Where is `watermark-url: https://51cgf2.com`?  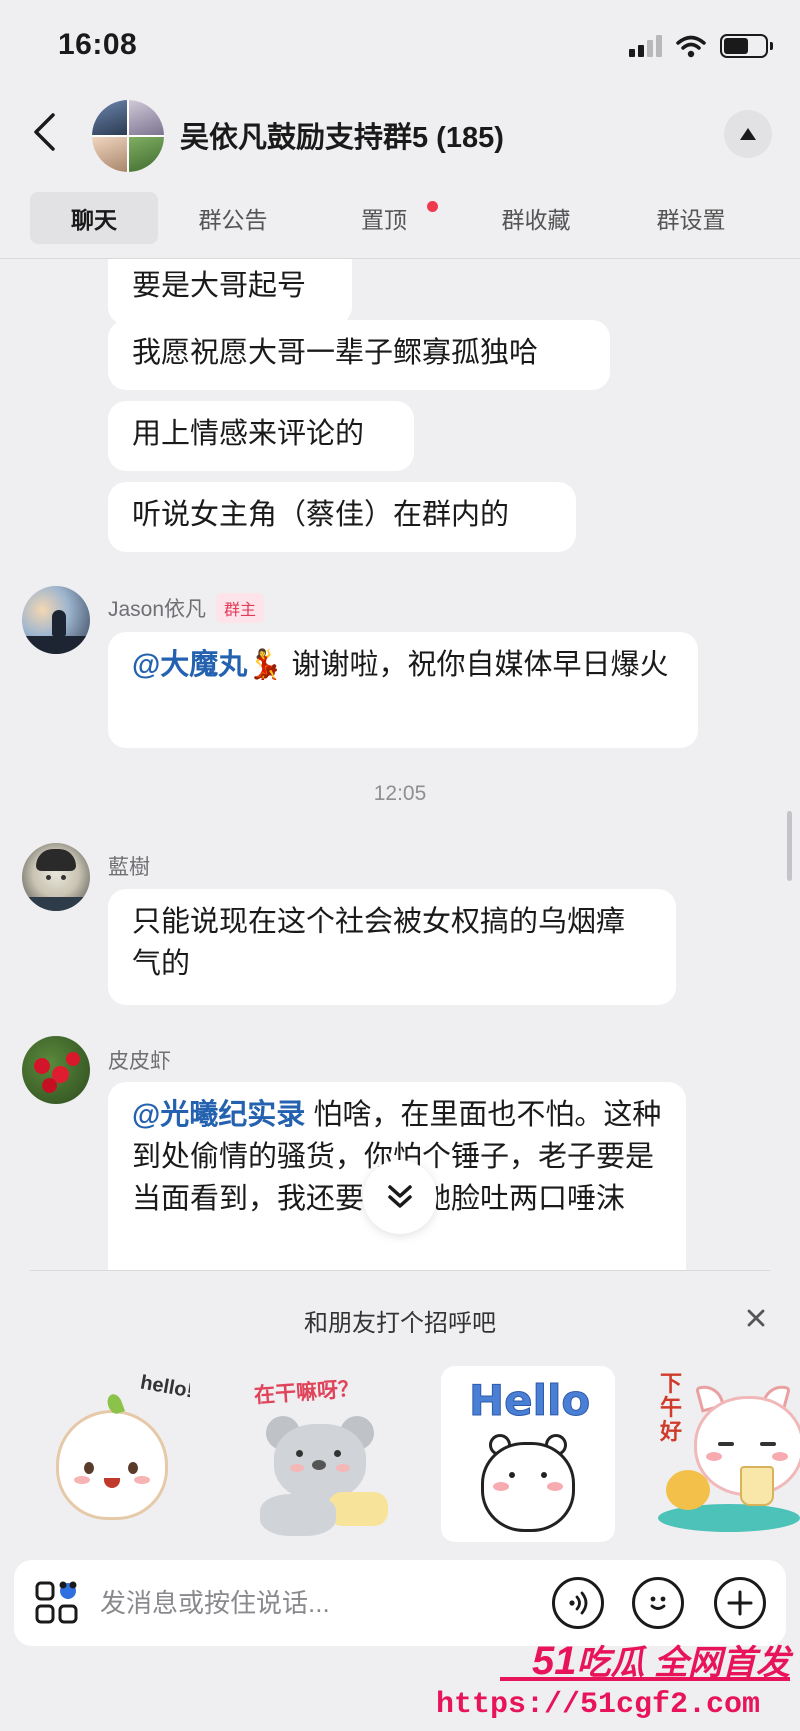 watermark-url: https://51cgf2.com is located at coordinates (597, 1705).